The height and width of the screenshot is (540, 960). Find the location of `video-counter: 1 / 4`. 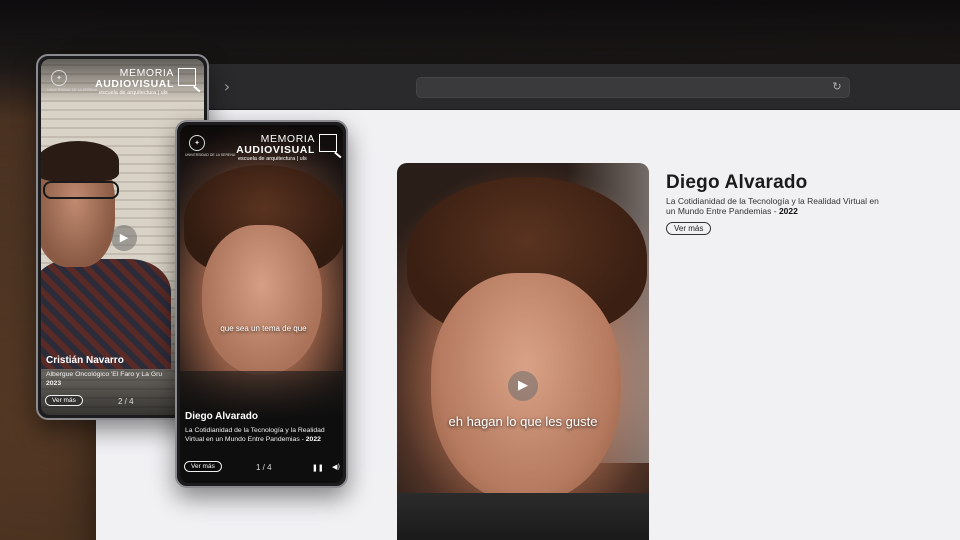

video-counter: 1 / 4 is located at coordinates (264, 467).